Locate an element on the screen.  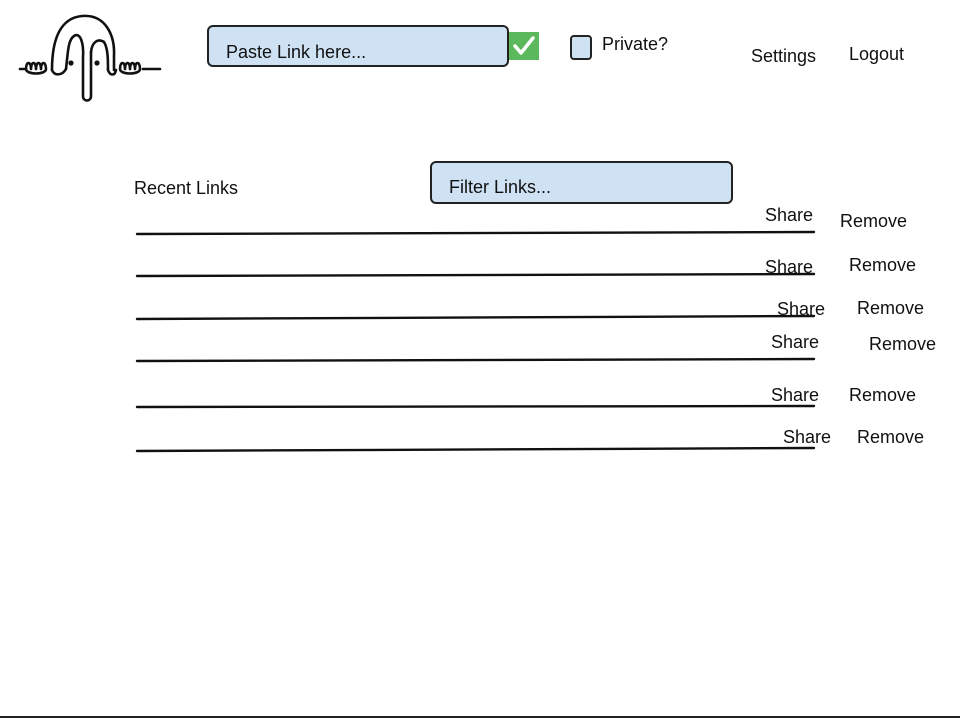
submit-link-button is located at coordinates (524, 46).